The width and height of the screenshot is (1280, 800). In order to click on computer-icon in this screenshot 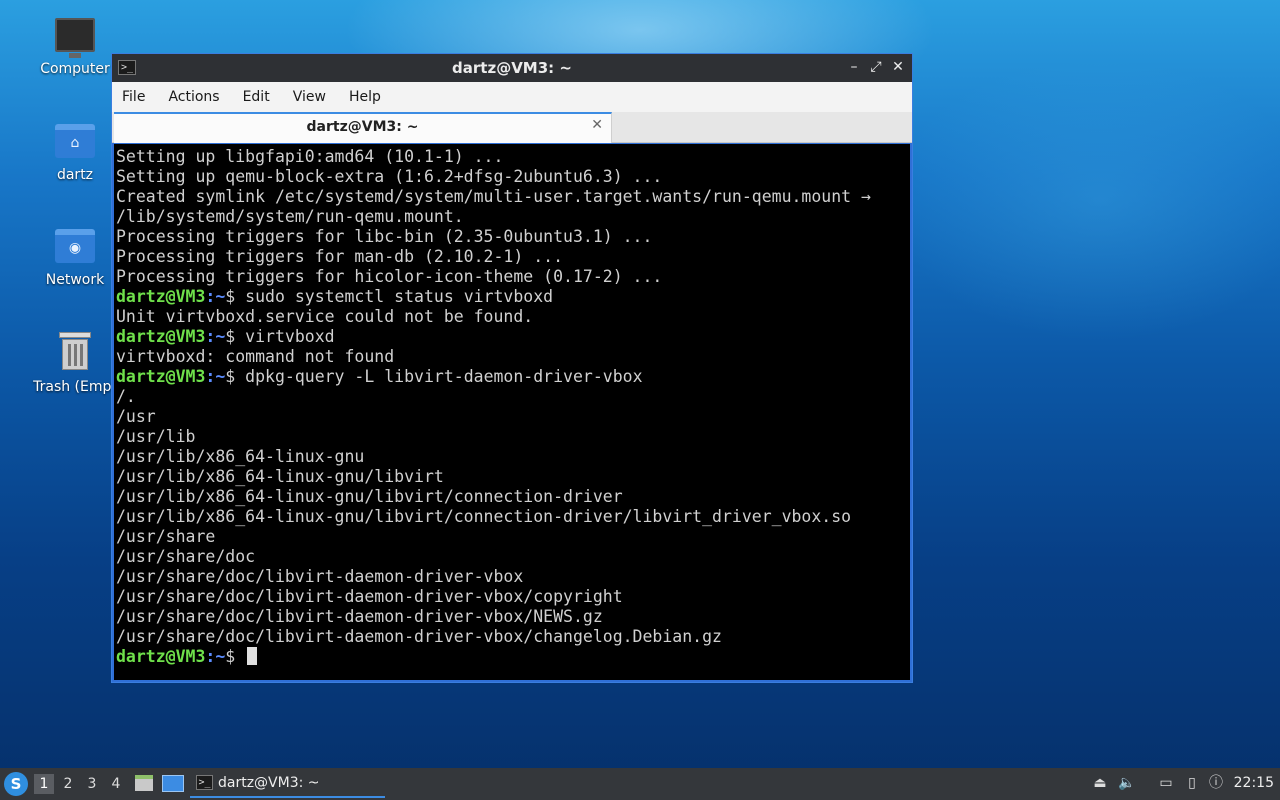, I will do `click(75, 38)`.